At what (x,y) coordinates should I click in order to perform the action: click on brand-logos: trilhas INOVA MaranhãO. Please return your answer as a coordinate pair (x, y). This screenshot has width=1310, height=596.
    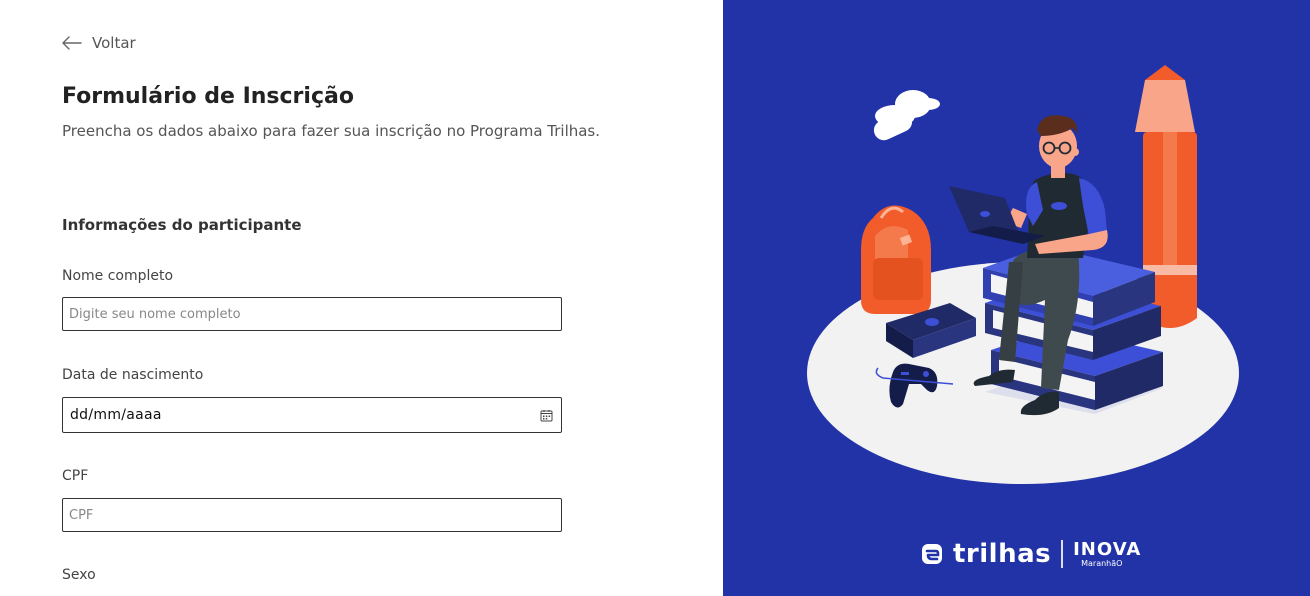
    Looking at the image, I should click on (1031, 554).